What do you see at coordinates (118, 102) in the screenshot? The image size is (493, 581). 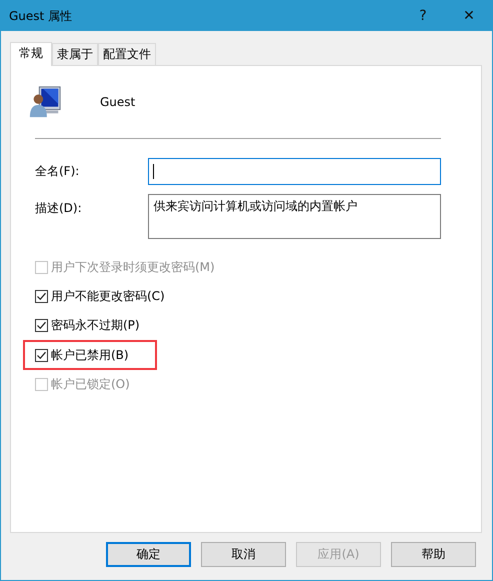 I see `user-name: Guest` at bounding box center [118, 102].